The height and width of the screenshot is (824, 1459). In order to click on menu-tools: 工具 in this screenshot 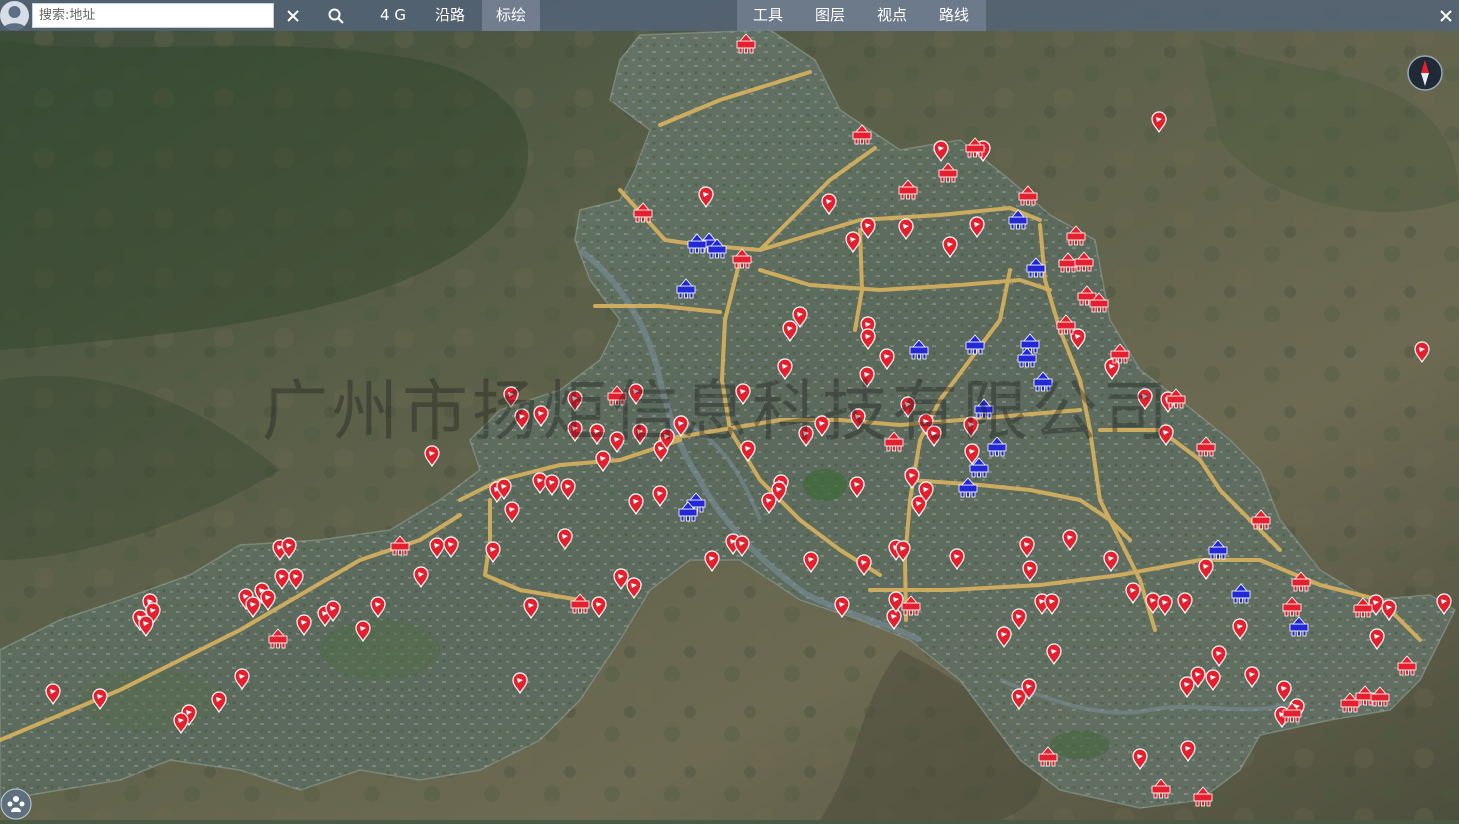, I will do `click(768, 15)`.